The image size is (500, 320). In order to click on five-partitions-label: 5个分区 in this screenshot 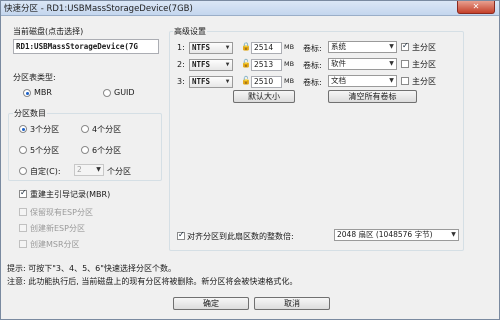, I will do `click(45, 150)`.